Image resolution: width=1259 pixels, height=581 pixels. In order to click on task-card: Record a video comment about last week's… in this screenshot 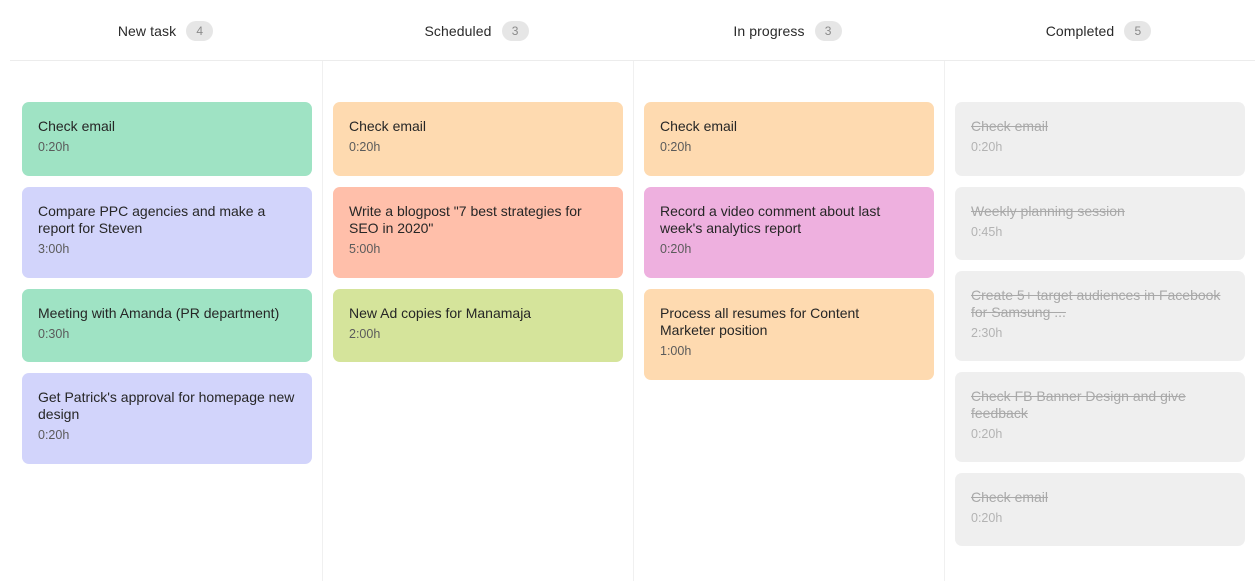, I will do `click(789, 232)`.